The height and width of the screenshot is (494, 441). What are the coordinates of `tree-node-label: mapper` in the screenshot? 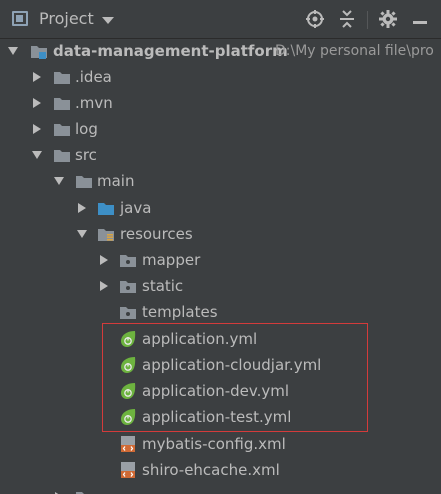 It's located at (171, 260).